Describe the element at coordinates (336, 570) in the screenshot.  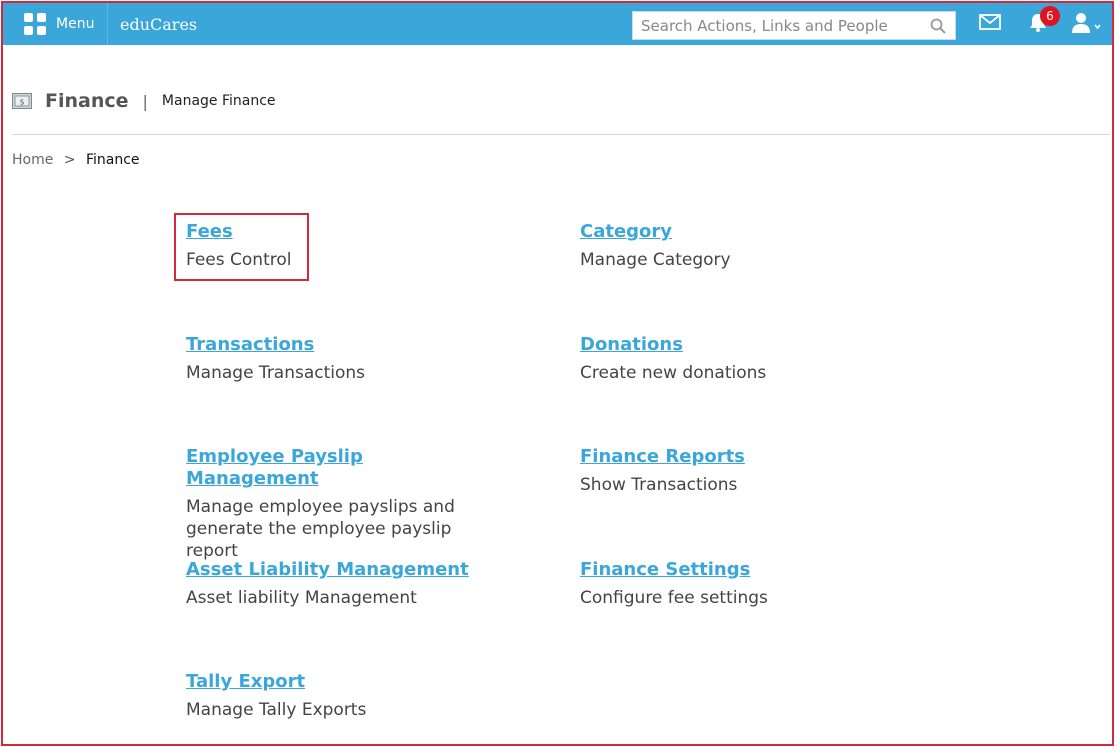
I see `asset-liability-management-link: Asset Liability Management` at that location.